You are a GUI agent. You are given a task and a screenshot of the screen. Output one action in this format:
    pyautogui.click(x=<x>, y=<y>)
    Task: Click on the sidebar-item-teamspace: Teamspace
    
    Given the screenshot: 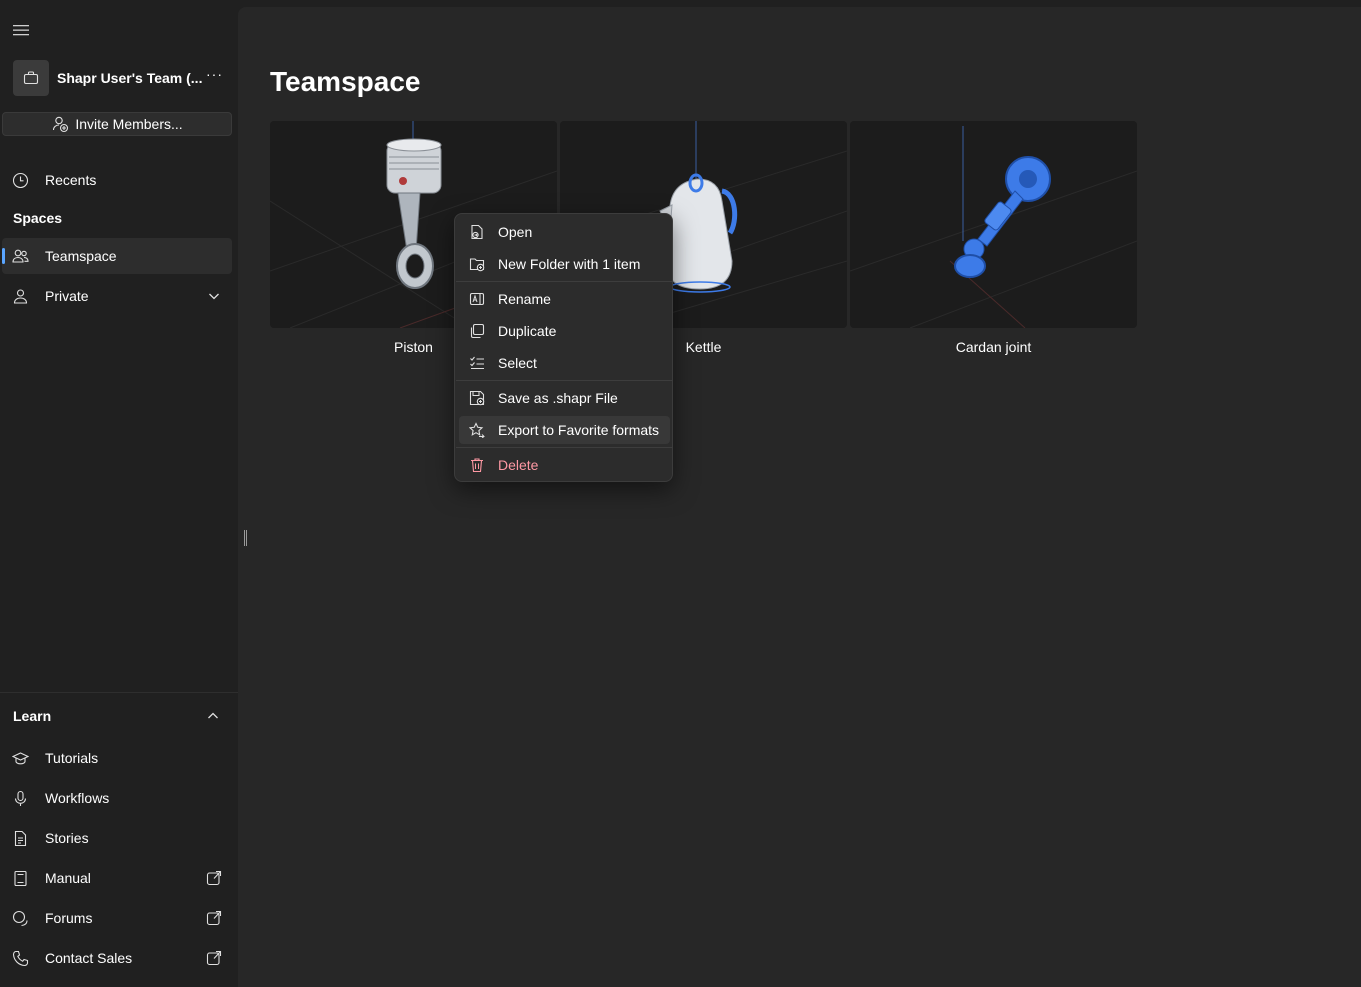 What is the action you would take?
    pyautogui.click(x=117, y=256)
    